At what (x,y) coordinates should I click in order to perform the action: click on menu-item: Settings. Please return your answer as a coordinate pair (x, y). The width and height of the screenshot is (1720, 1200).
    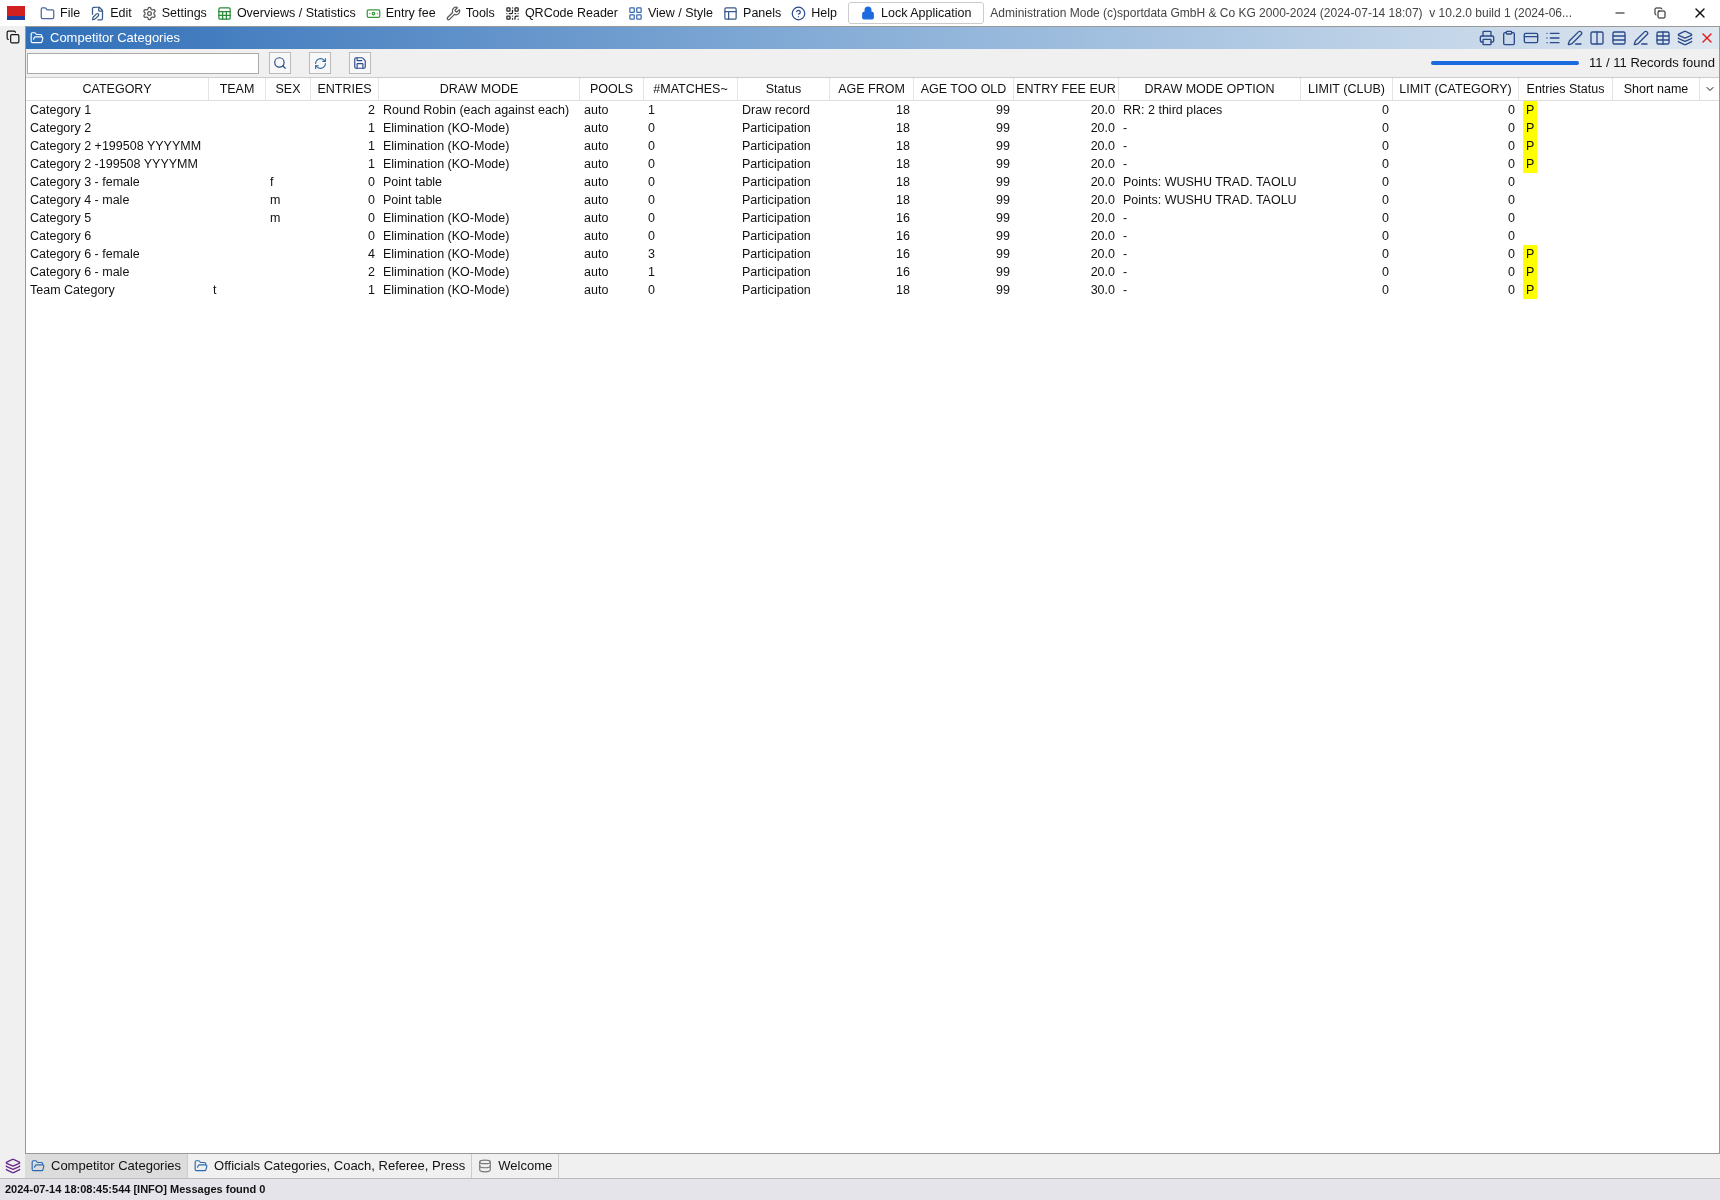
    Looking at the image, I should click on (174, 13).